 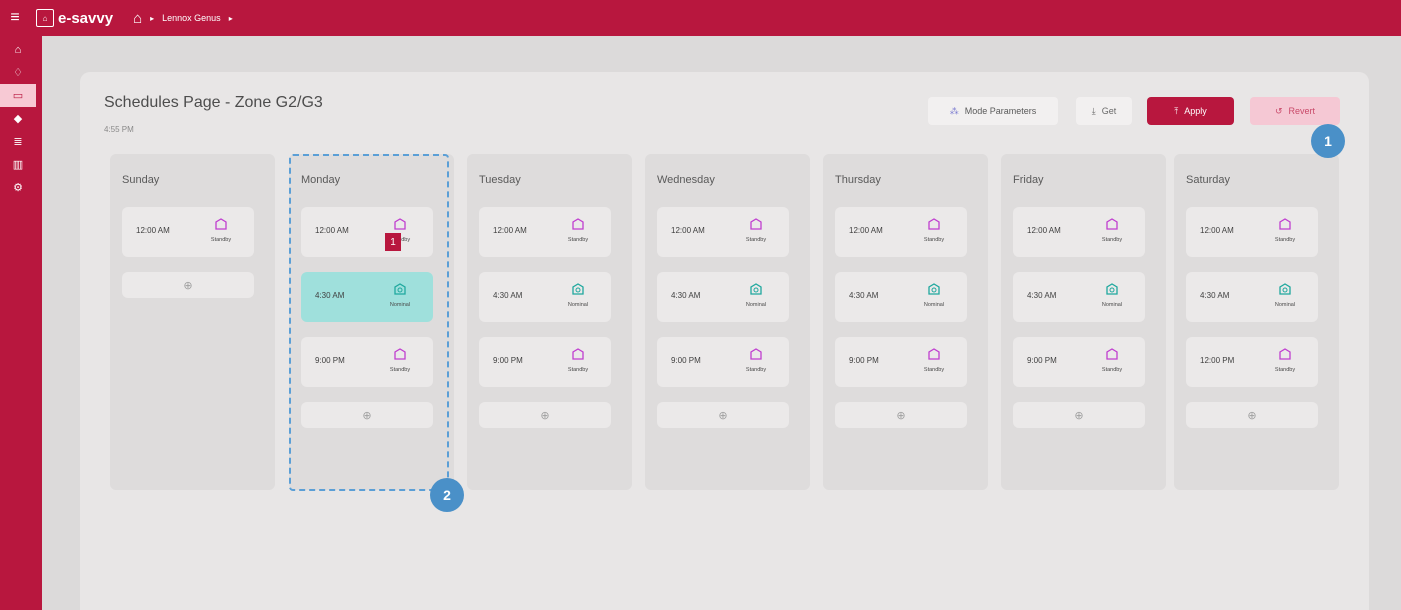 I want to click on revert-label: Revert, so click(x=1302, y=111).